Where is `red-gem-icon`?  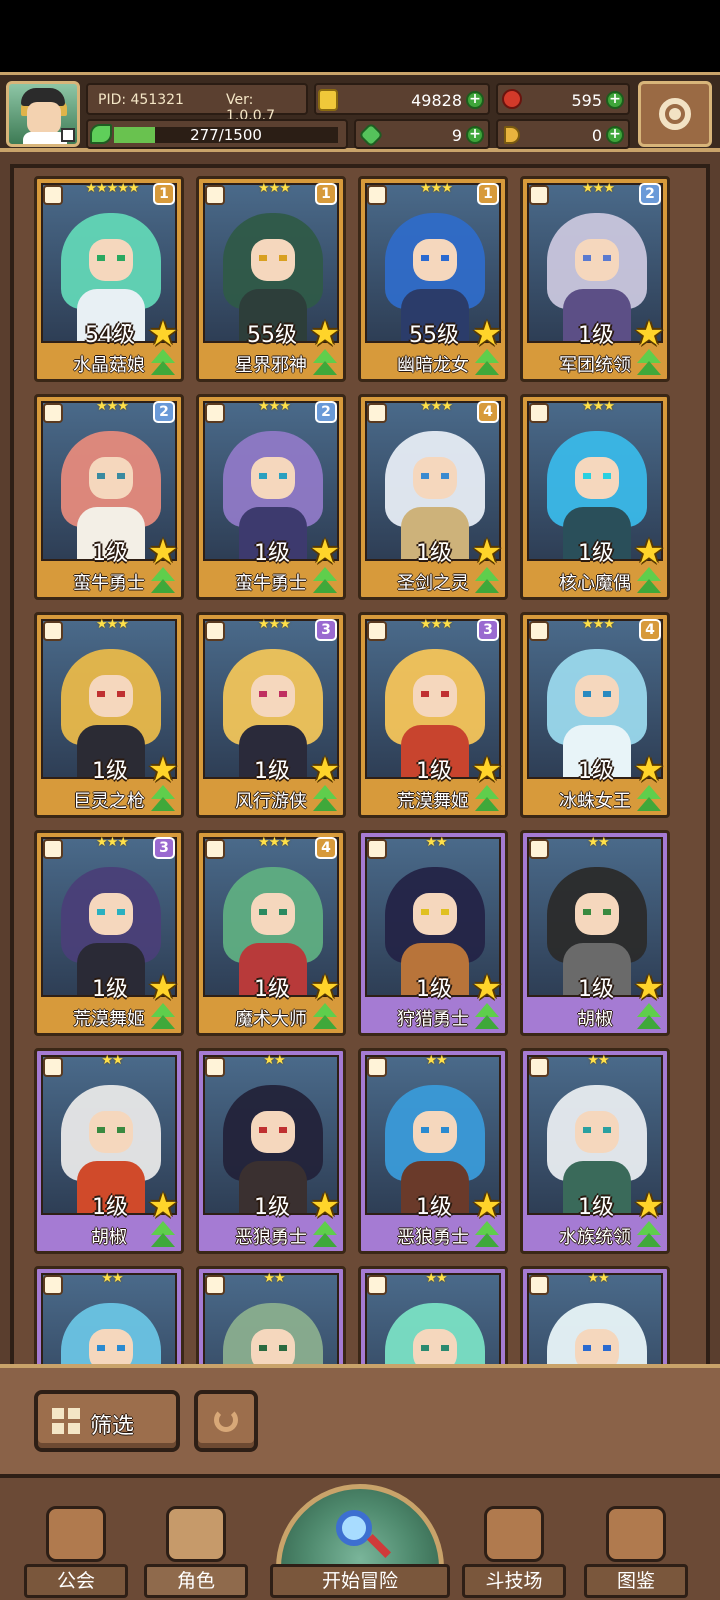 red-gem-icon is located at coordinates (512, 99).